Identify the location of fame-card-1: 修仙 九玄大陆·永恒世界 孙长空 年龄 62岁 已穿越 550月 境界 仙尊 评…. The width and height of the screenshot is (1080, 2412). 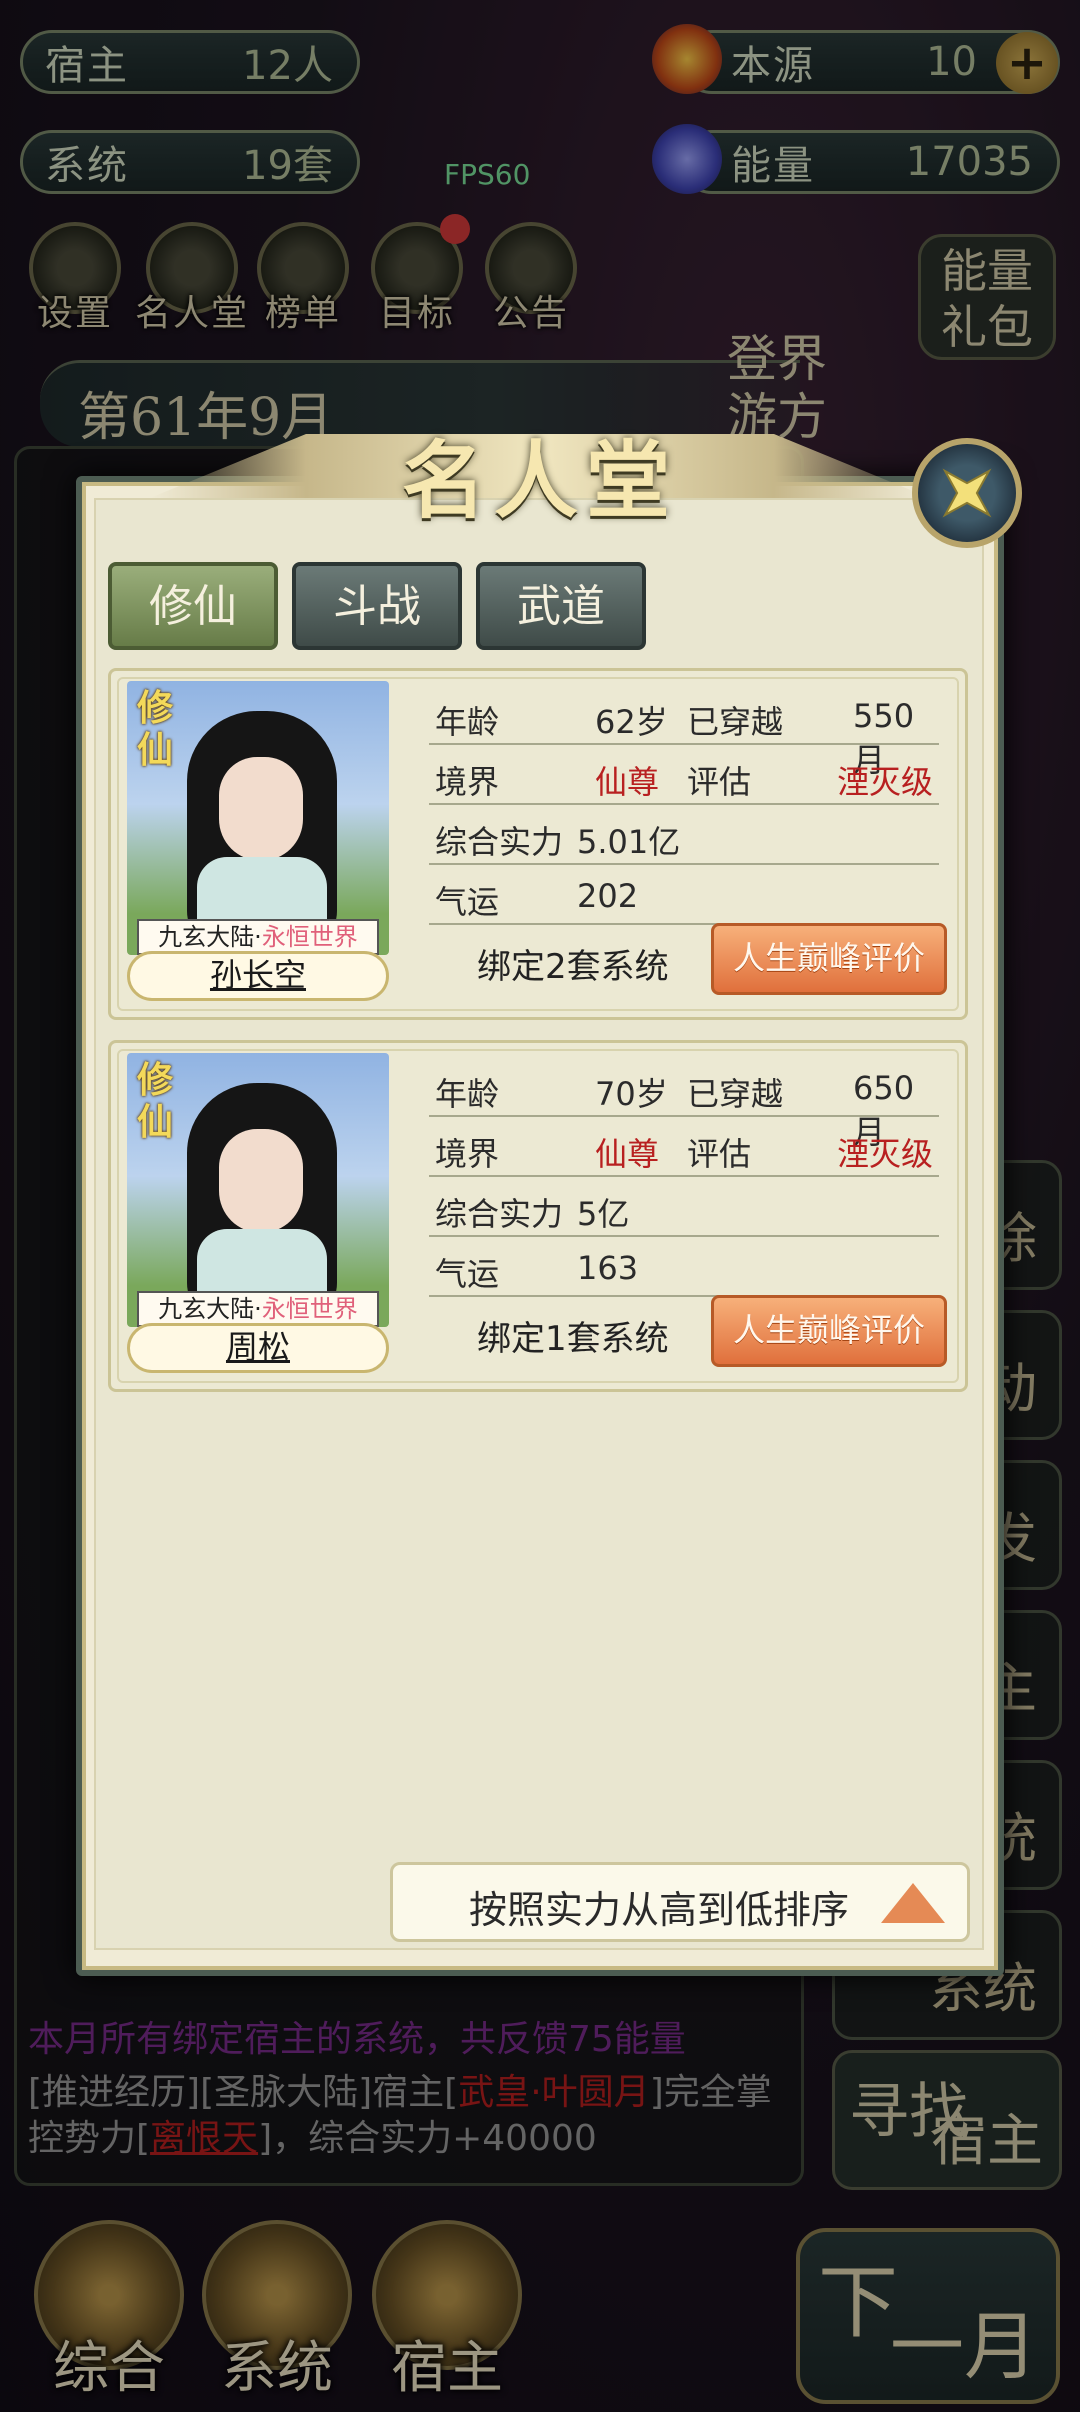
(538, 844).